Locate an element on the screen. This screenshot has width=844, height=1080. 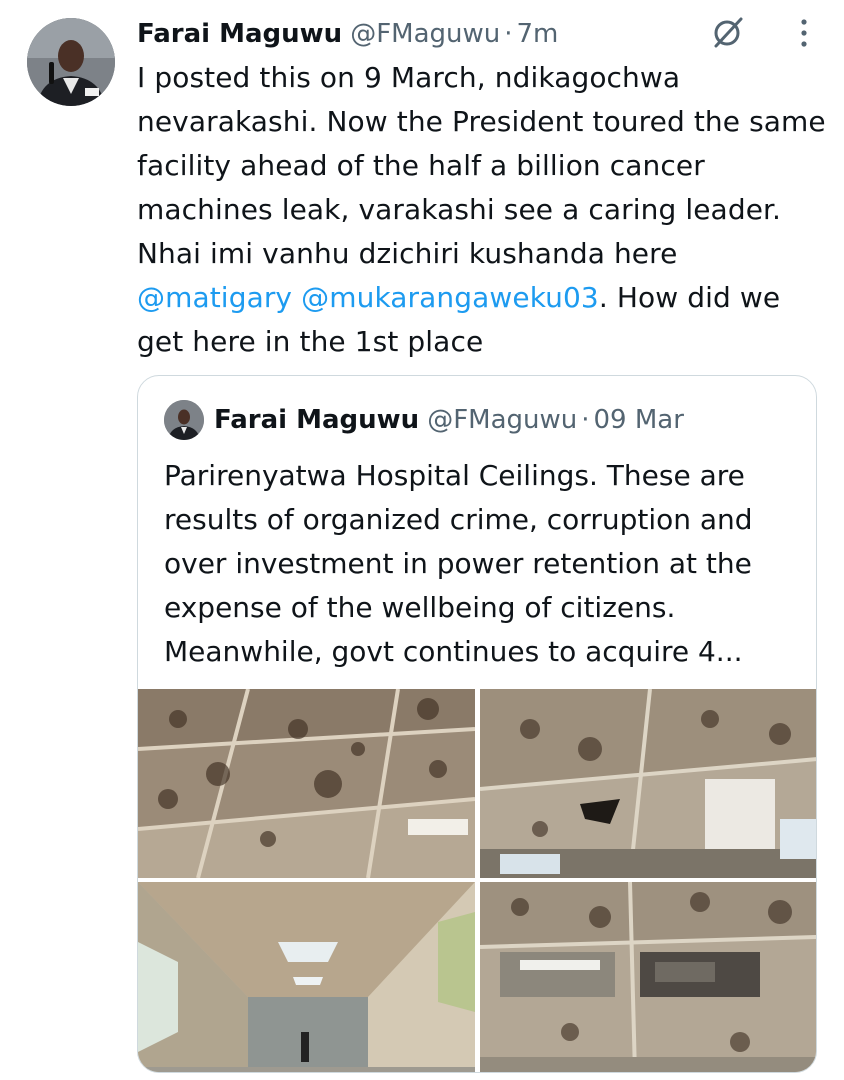
mention-spacer is located at coordinates (296, 297).